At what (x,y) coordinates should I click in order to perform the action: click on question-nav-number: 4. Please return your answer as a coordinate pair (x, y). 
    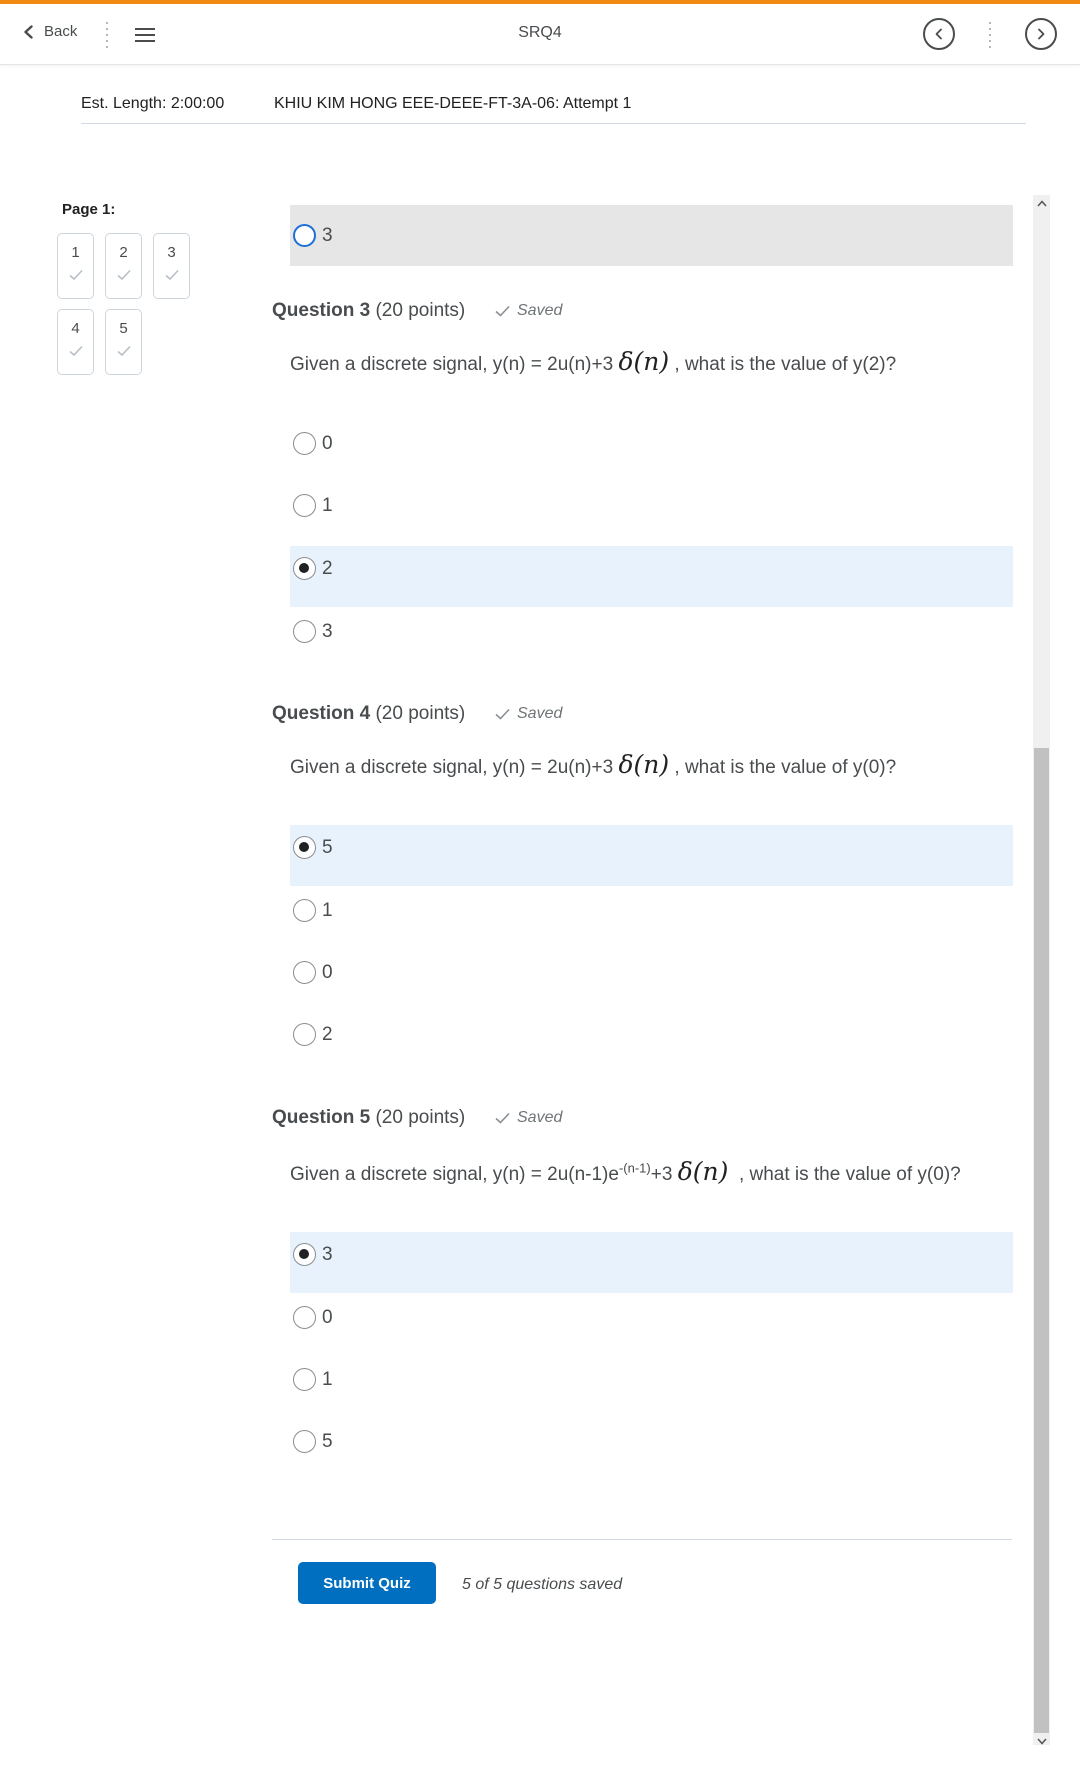
    Looking at the image, I should click on (75, 328).